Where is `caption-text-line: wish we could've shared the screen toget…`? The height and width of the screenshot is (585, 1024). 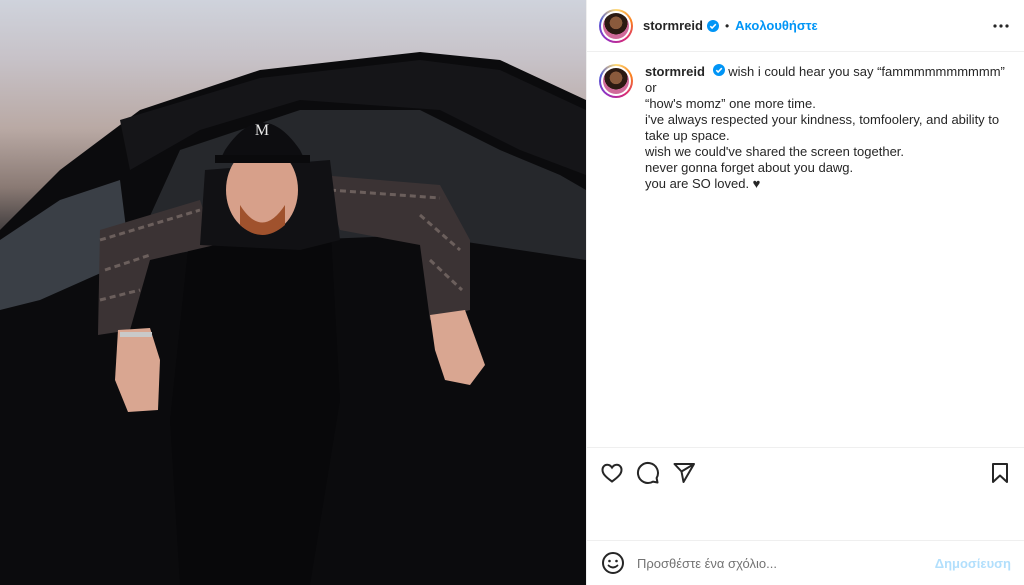
caption-text-line: wish we could've shared the screen toget… is located at coordinates (775, 151).